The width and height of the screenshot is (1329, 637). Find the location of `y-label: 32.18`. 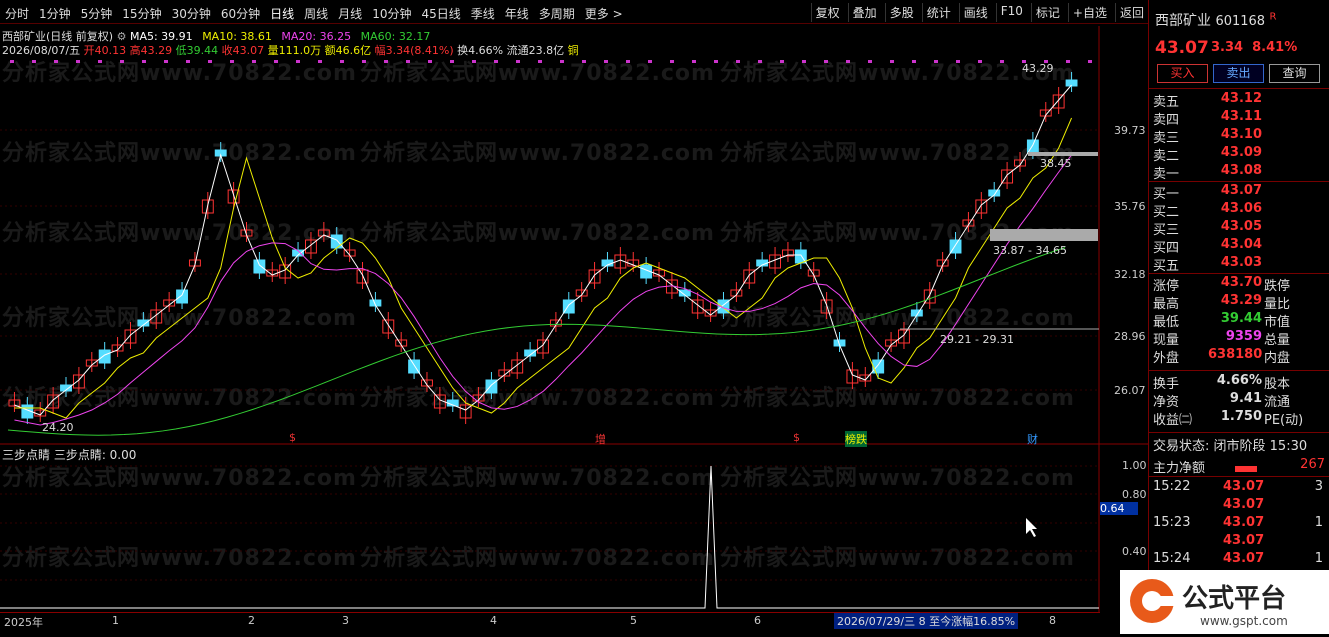

y-label: 32.18 is located at coordinates (1130, 274).